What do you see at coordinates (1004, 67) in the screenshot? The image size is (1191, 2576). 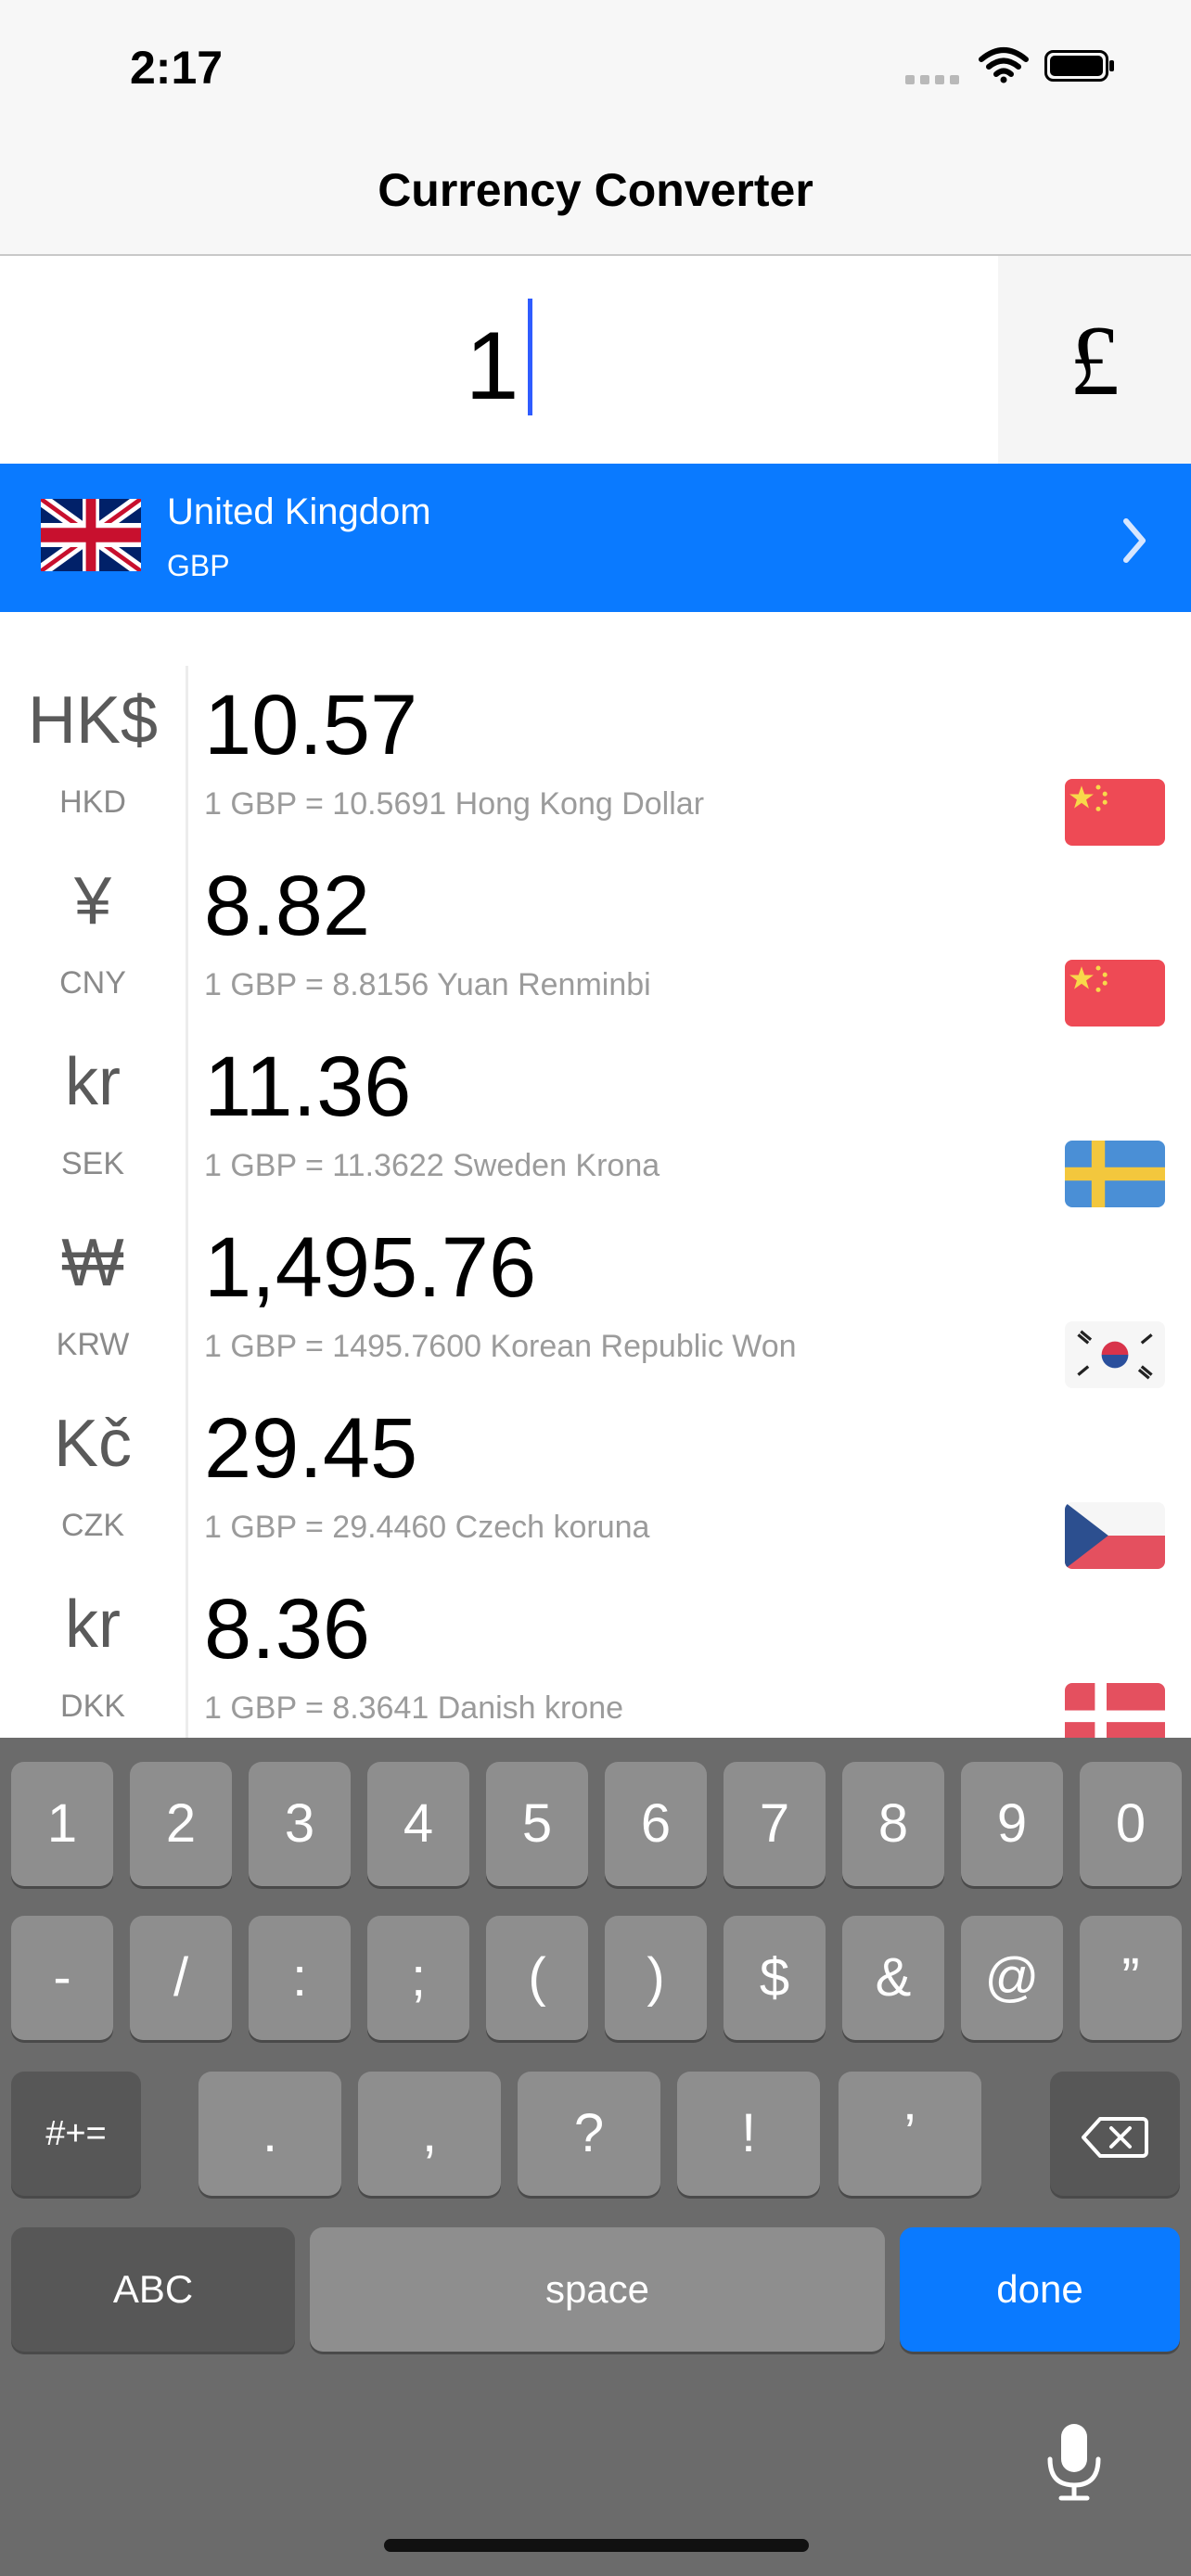 I see `wifi-icon` at bounding box center [1004, 67].